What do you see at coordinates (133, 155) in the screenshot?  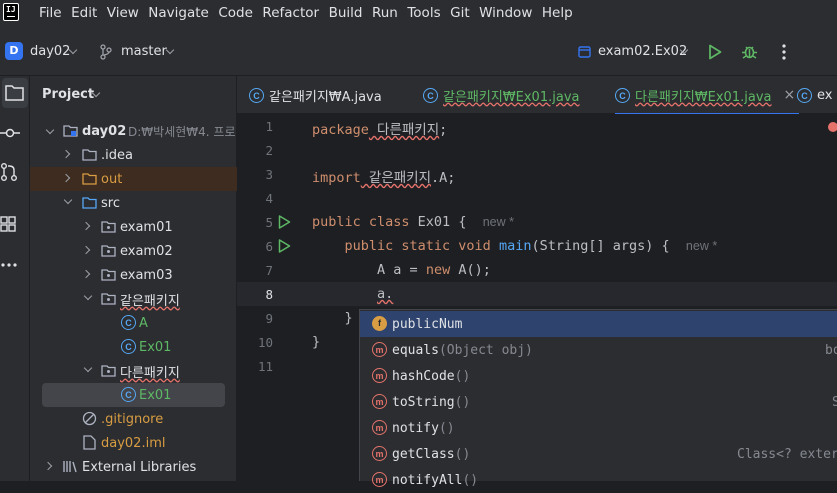 I see `tree-row-idea: .idea` at bounding box center [133, 155].